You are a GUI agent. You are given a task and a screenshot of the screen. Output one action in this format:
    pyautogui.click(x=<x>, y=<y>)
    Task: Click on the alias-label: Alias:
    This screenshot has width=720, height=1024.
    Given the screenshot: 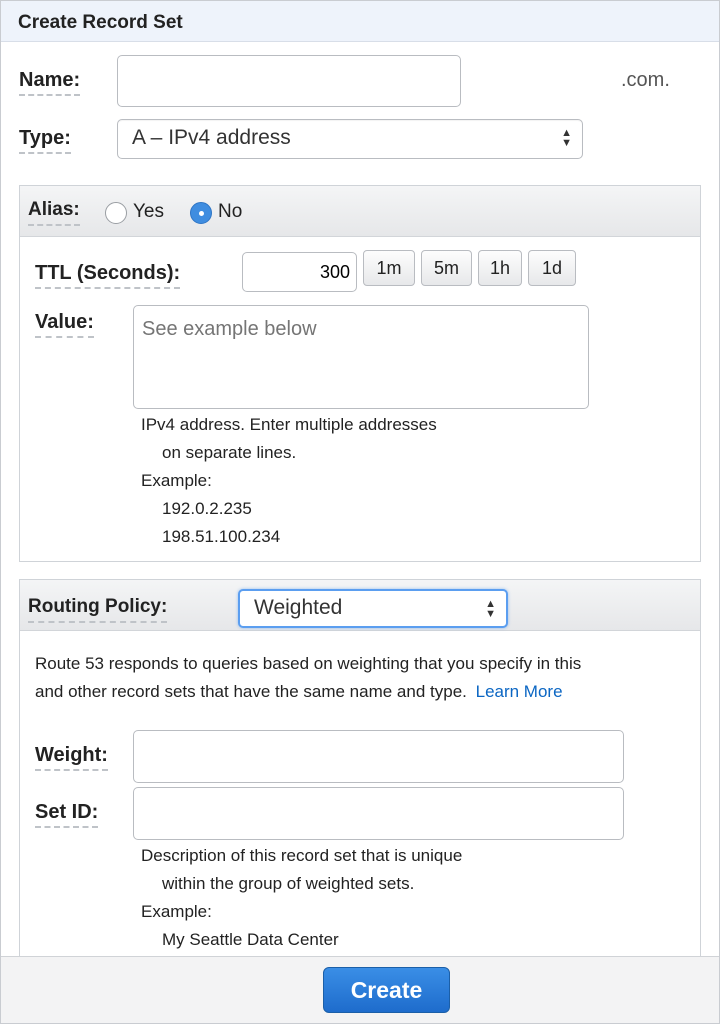 What is the action you would take?
    pyautogui.click(x=54, y=212)
    